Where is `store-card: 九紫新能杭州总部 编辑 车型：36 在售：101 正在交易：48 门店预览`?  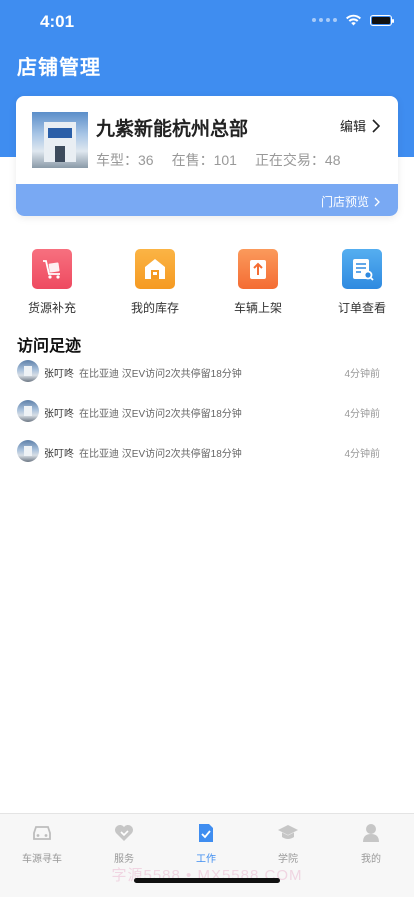
store-card: 九紫新能杭州总部 编辑 车型：36 在售：101 正在交易：48 门店预览 is located at coordinates (207, 156).